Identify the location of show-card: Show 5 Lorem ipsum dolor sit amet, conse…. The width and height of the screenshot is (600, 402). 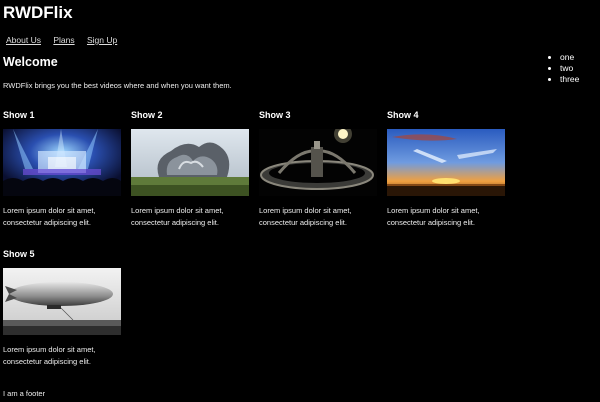
(63, 307).